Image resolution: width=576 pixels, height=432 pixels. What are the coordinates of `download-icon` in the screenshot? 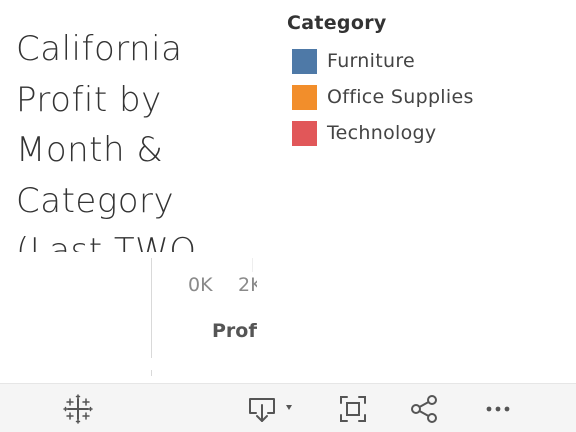 It's located at (270, 409).